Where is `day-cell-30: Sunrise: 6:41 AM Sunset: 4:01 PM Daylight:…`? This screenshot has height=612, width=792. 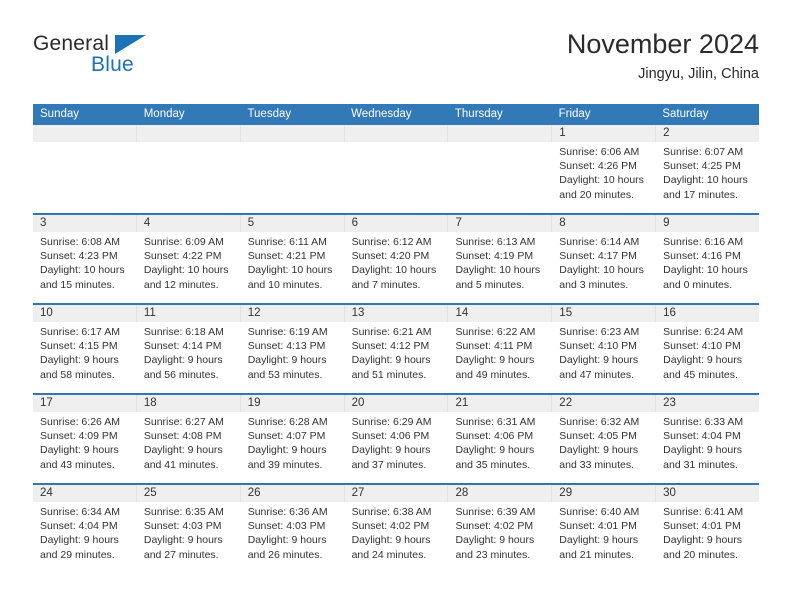
day-cell-30: Sunrise: 6:41 AM Sunset: 4:01 PM Daylight:… is located at coordinates (707, 538).